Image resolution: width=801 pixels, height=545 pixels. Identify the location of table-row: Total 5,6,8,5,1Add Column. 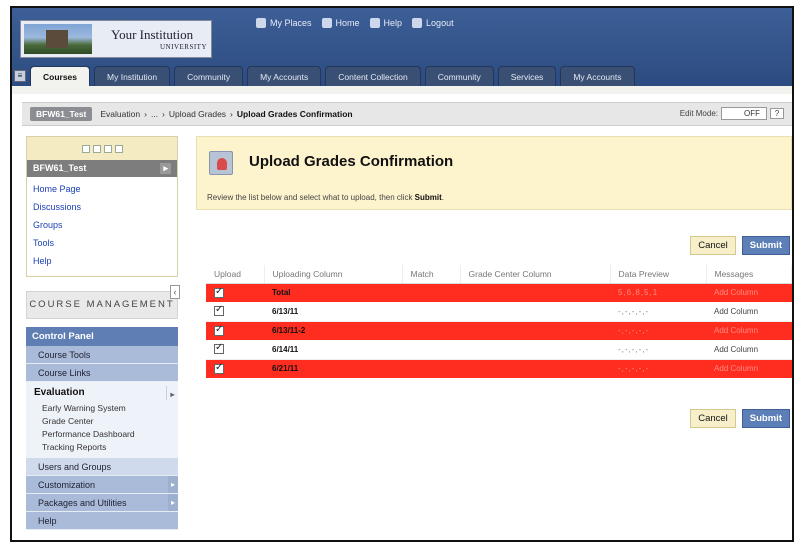
(499, 292).